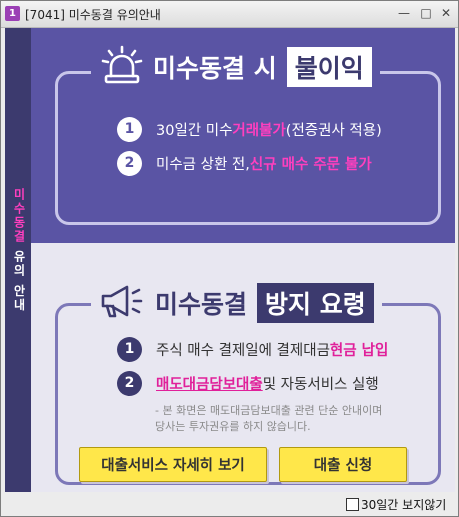  I want to click on side-tab: 미수동결 유의 안내, so click(18, 260).